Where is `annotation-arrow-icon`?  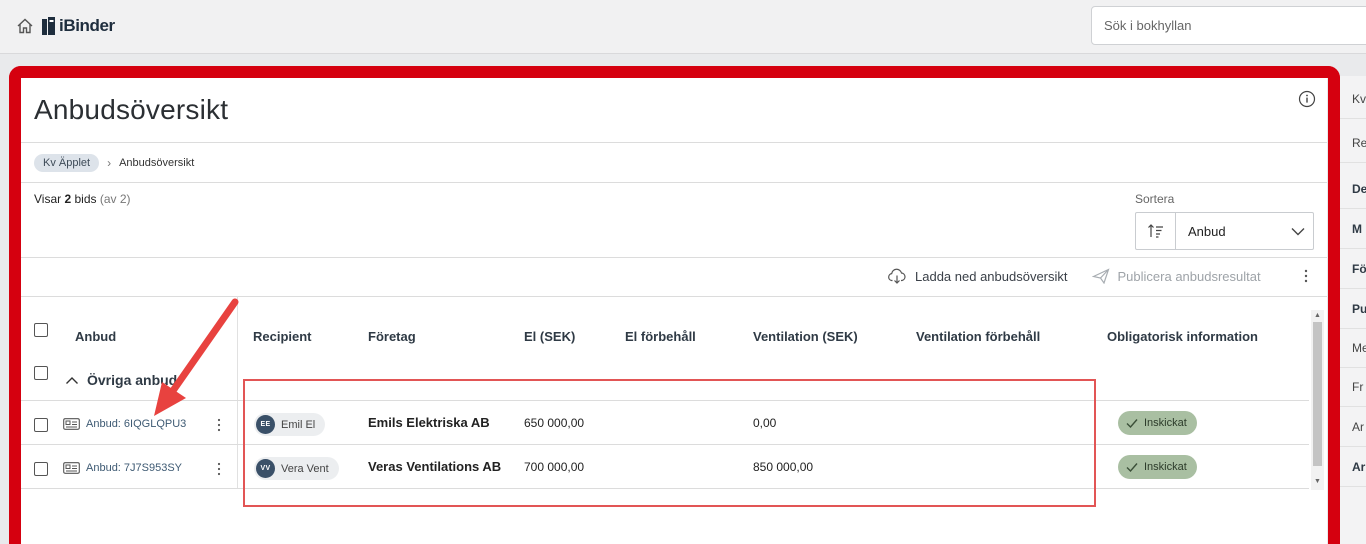
annotation-arrow-icon is located at coordinates (196, 357).